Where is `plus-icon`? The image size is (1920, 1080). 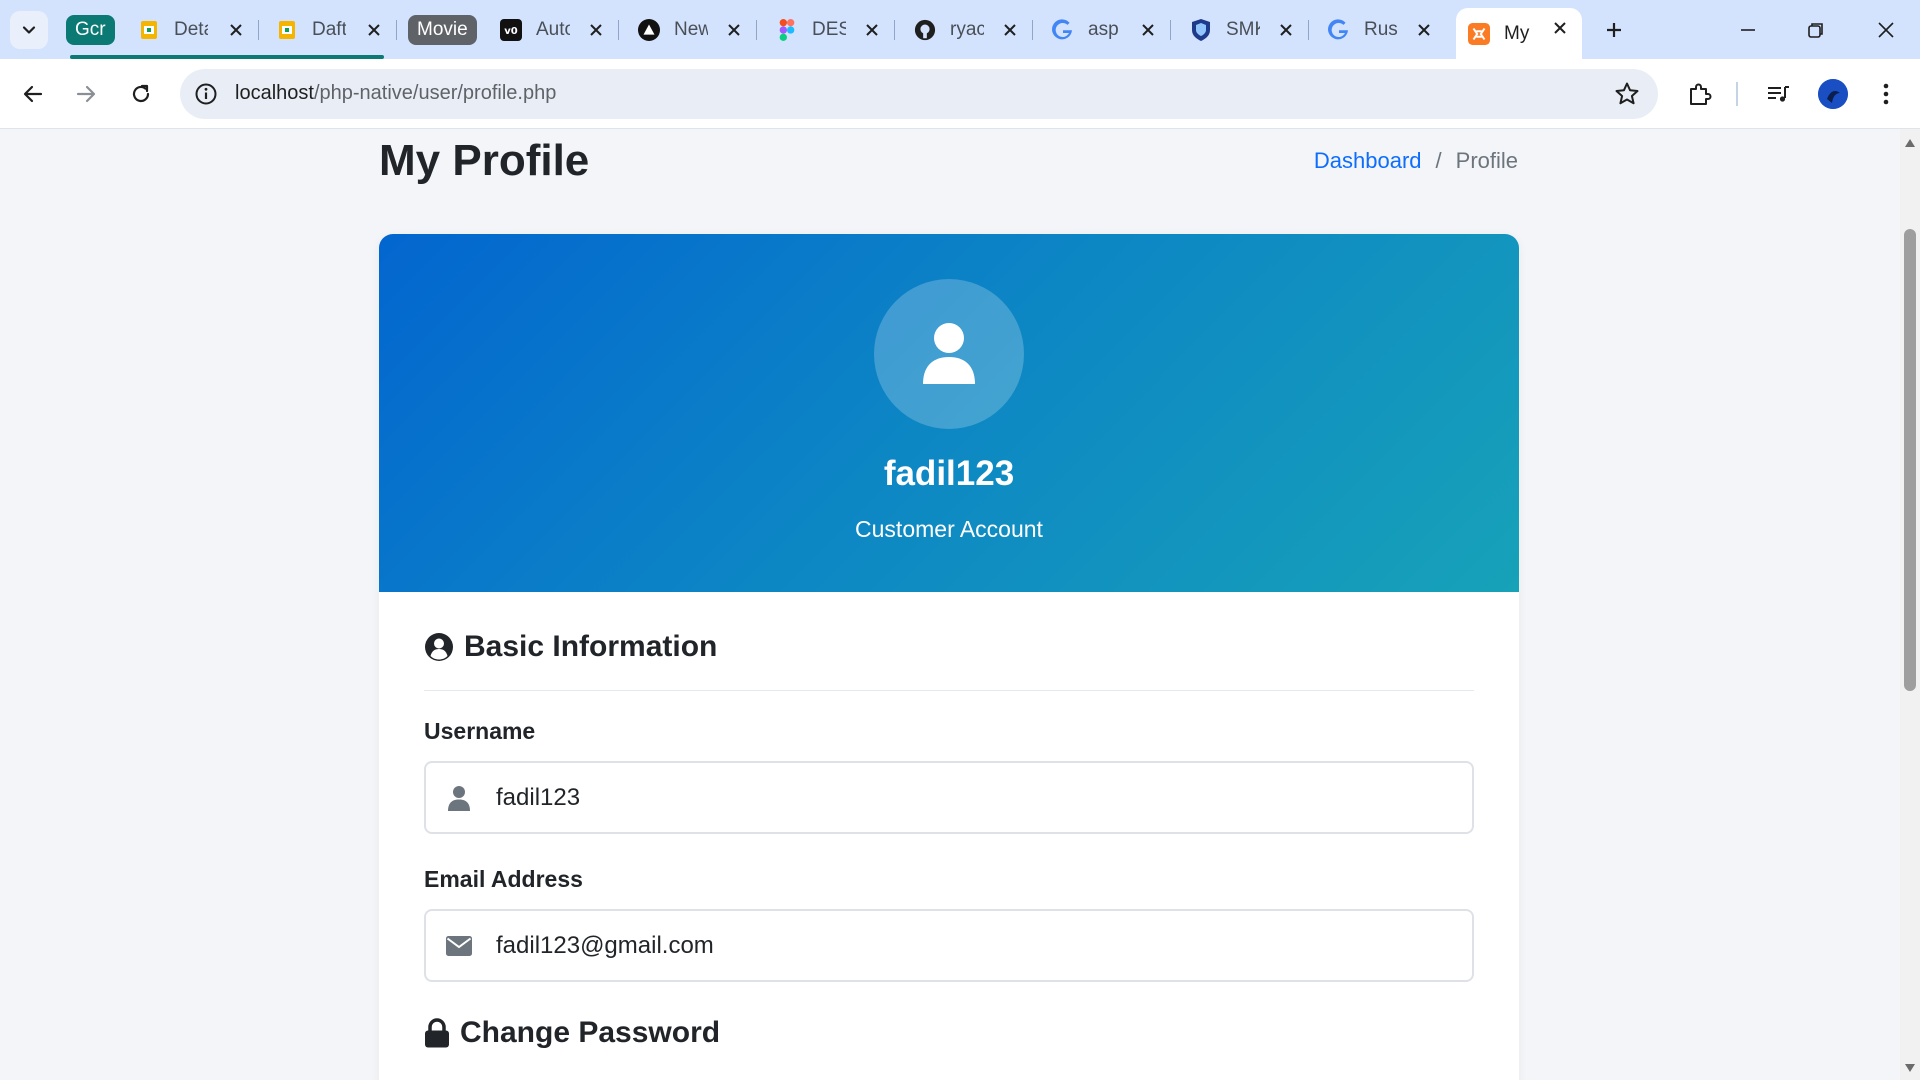 plus-icon is located at coordinates (1614, 30).